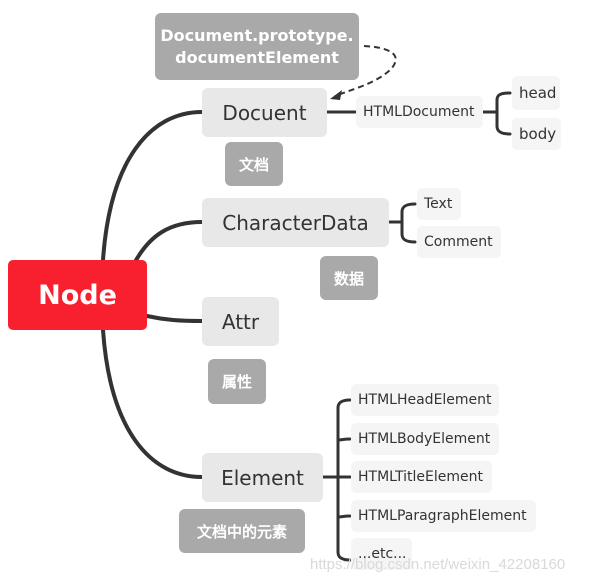 This screenshot has height=584, width=589. Describe the element at coordinates (174, 318) in the screenshot. I see `connector-node-attr` at that location.